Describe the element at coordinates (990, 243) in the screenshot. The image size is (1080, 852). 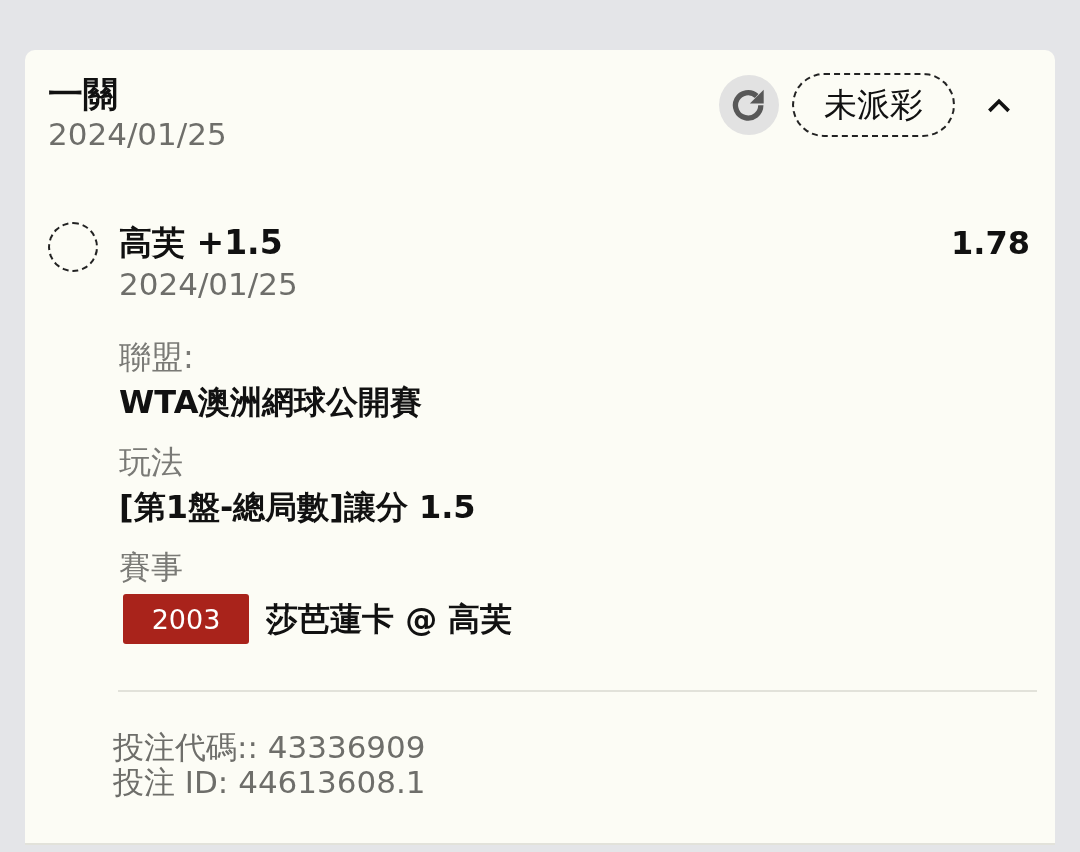
I see `odds-value: 1.78` at that location.